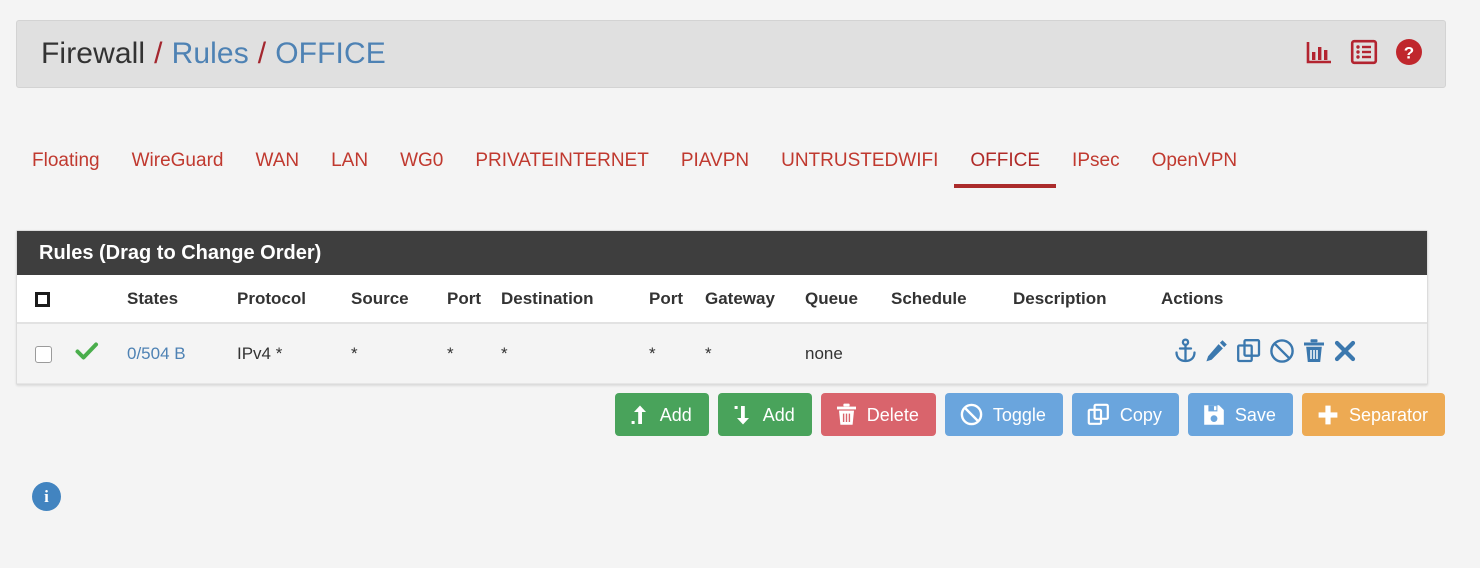 The image size is (1480, 568). I want to click on column-states: States, so click(182, 299).